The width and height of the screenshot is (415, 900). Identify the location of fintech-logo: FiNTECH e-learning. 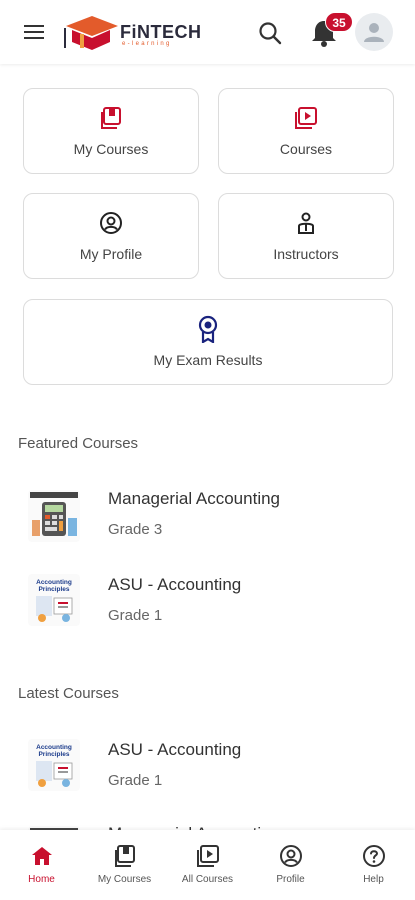
(131, 33).